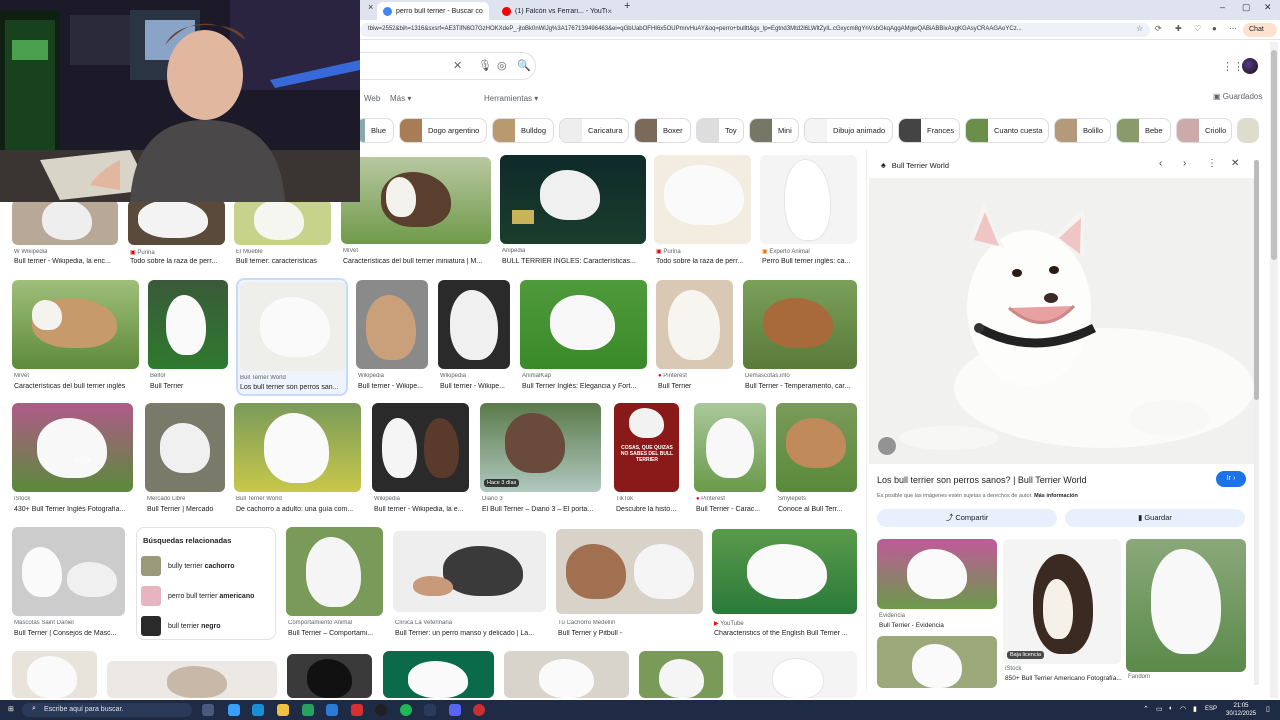 The image size is (1280, 720). Describe the element at coordinates (1204, 130) in the screenshot. I see `chip-criollo: Criollo` at that location.